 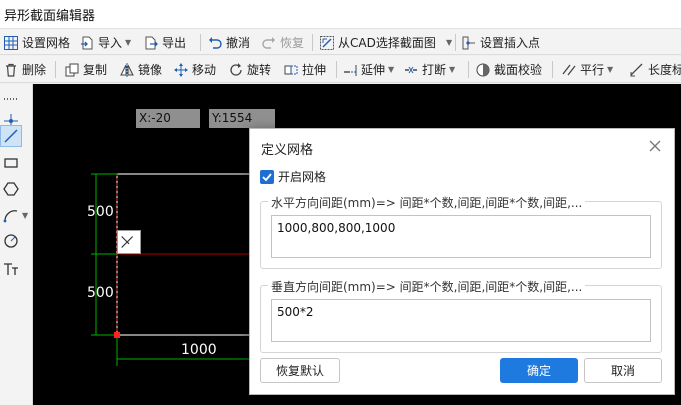 I want to click on axis-marker-icon, so click(x=127, y=242).